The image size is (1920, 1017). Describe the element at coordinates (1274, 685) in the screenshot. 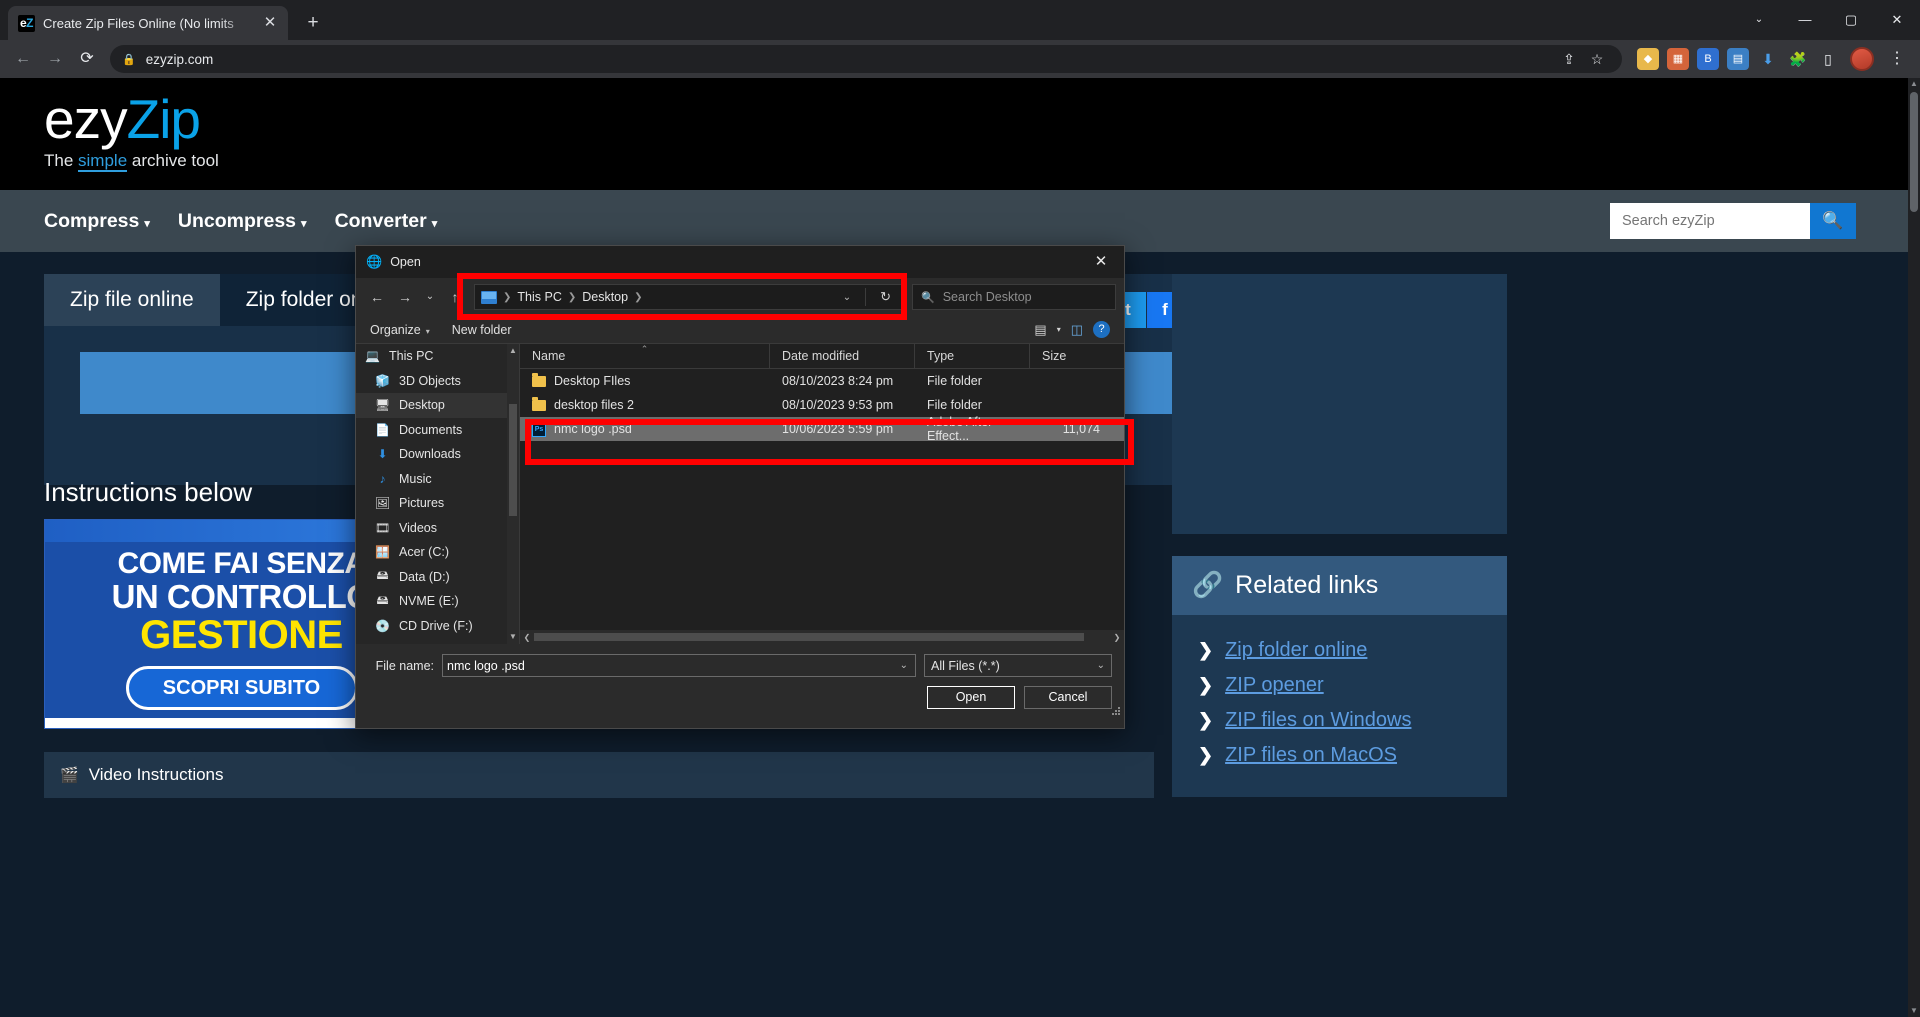

I see `related-link-label: ZIP opener` at that location.